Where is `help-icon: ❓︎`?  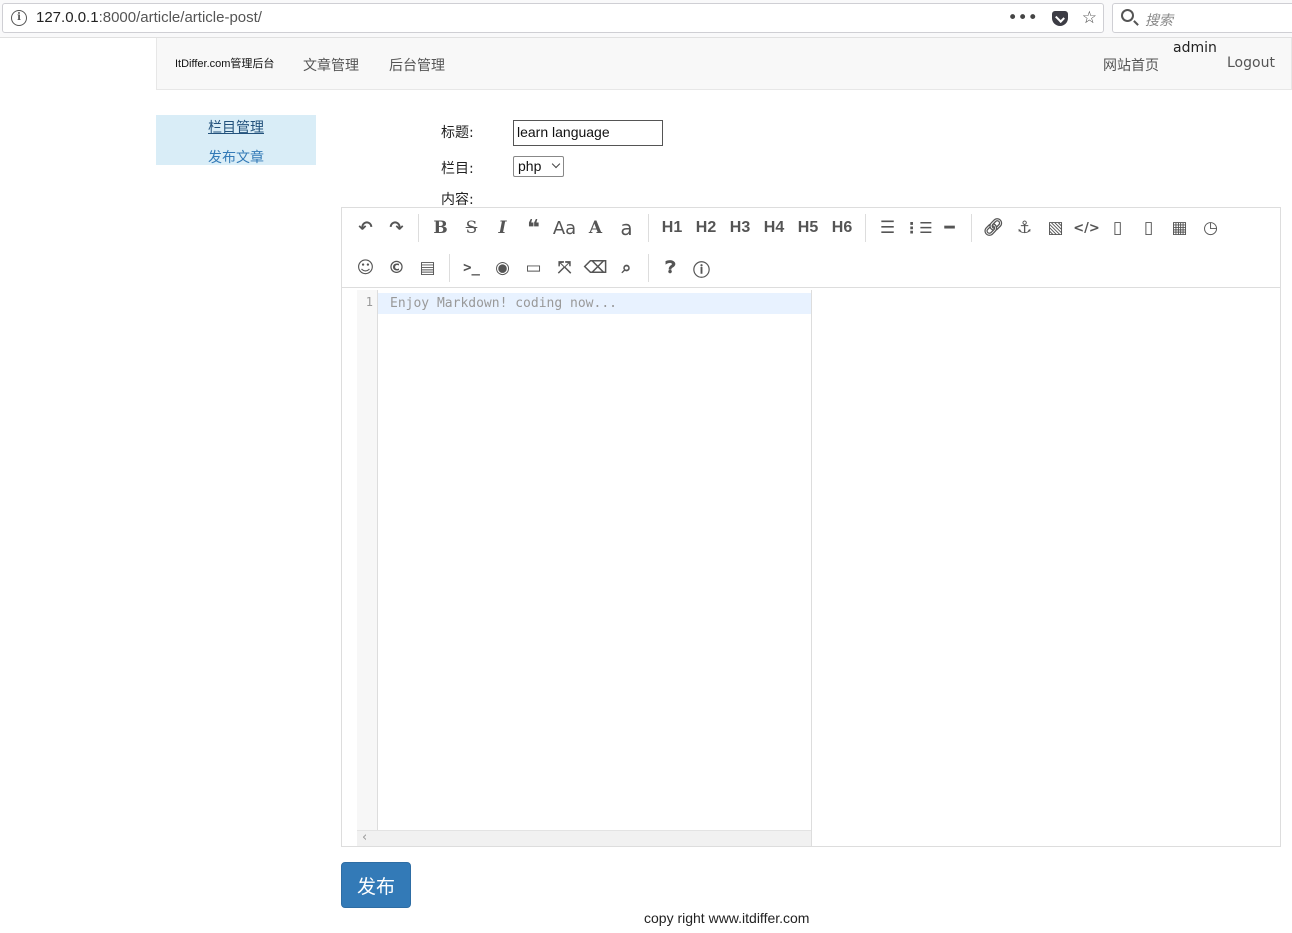
help-icon: ❓︎ is located at coordinates (670, 268).